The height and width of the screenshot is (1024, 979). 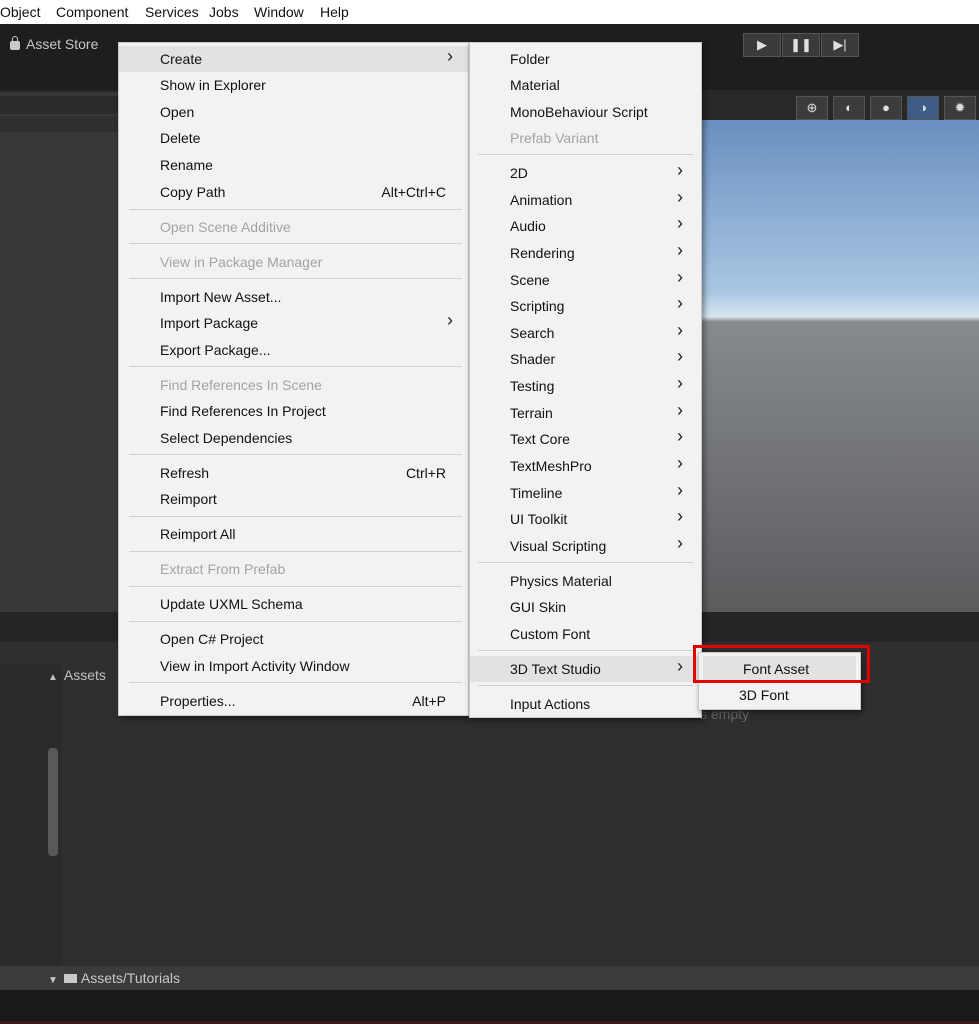 I want to click on menu-item-2d: 2D ›, so click(x=585, y=173).